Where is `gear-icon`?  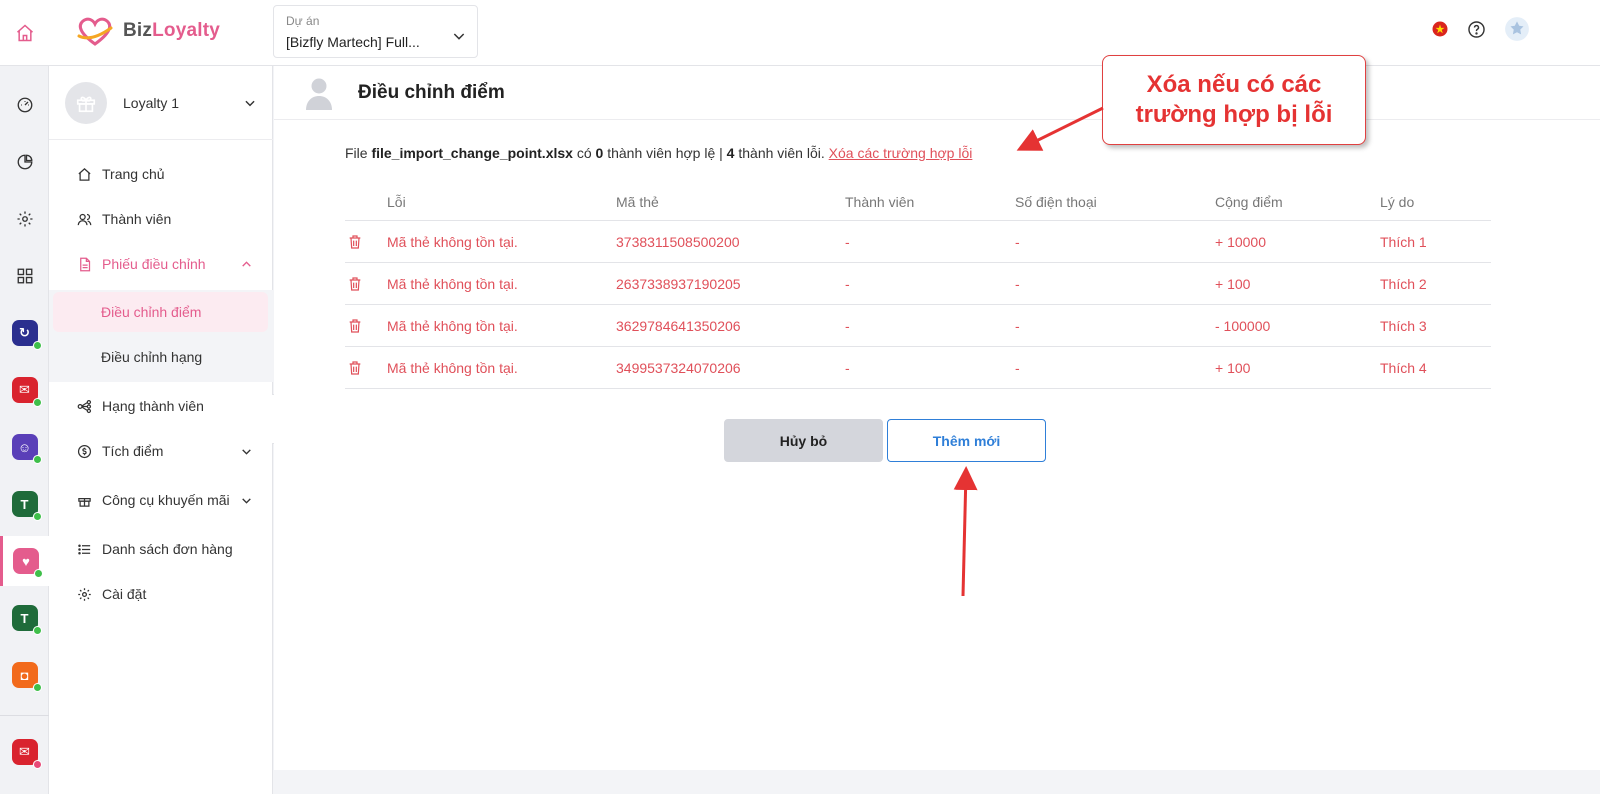
gear-icon is located at coordinates (84, 594).